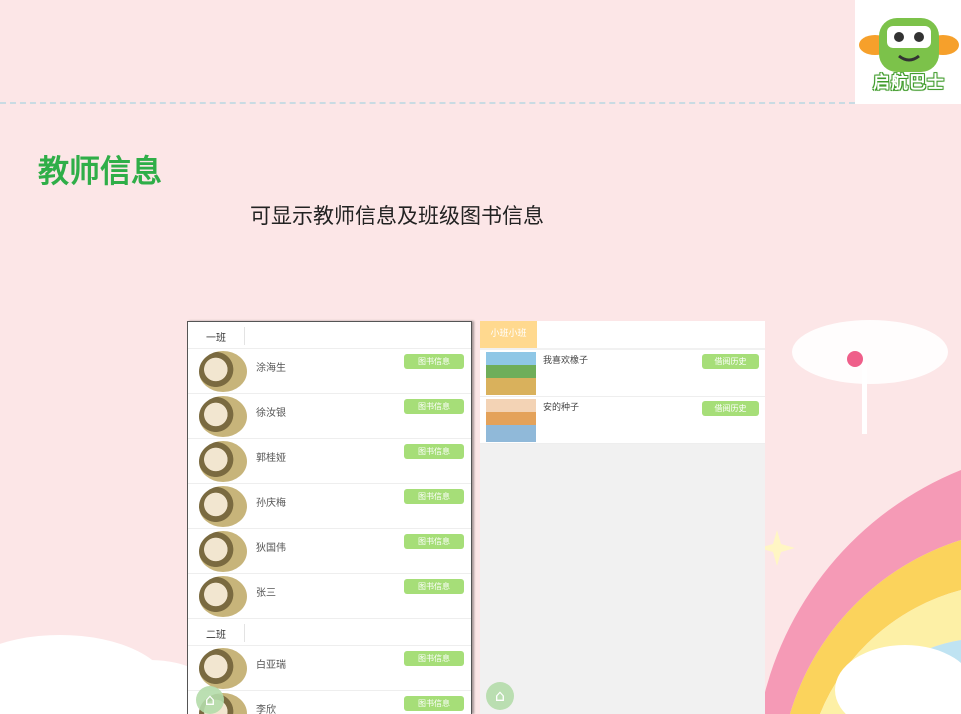  I want to click on page-title: 教师信息, so click(100, 172).